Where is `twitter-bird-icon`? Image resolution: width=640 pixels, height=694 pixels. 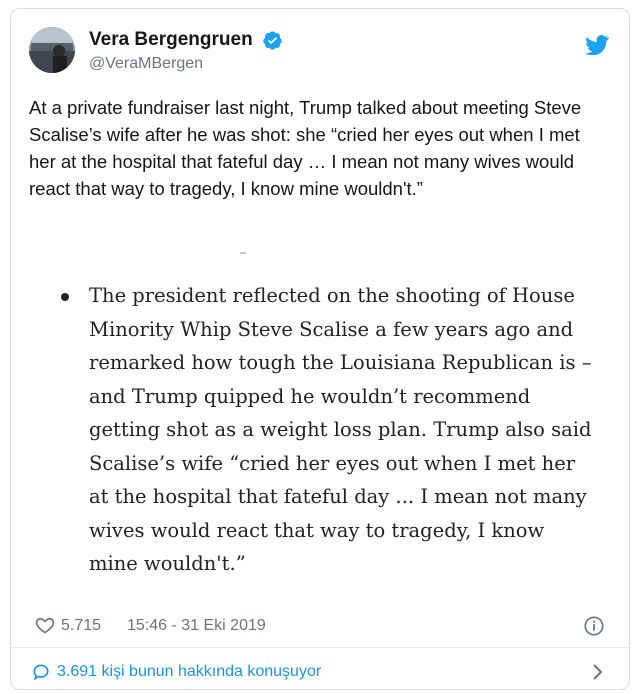
twitter-bird-icon is located at coordinates (597, 45).